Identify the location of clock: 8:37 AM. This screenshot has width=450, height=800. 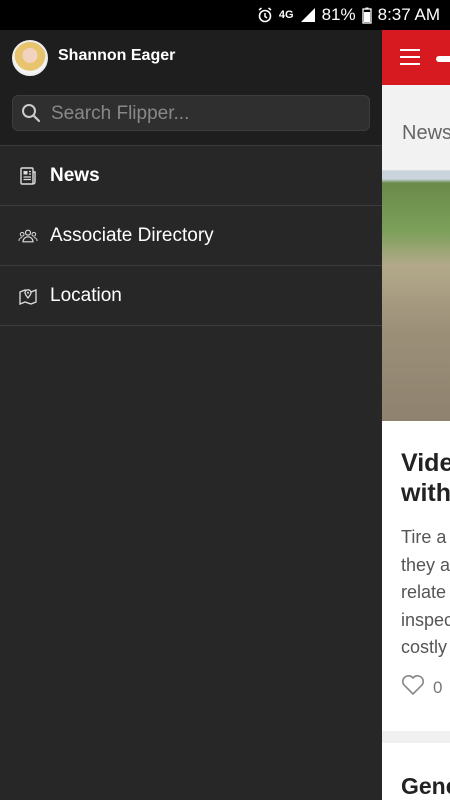
(408, 14).